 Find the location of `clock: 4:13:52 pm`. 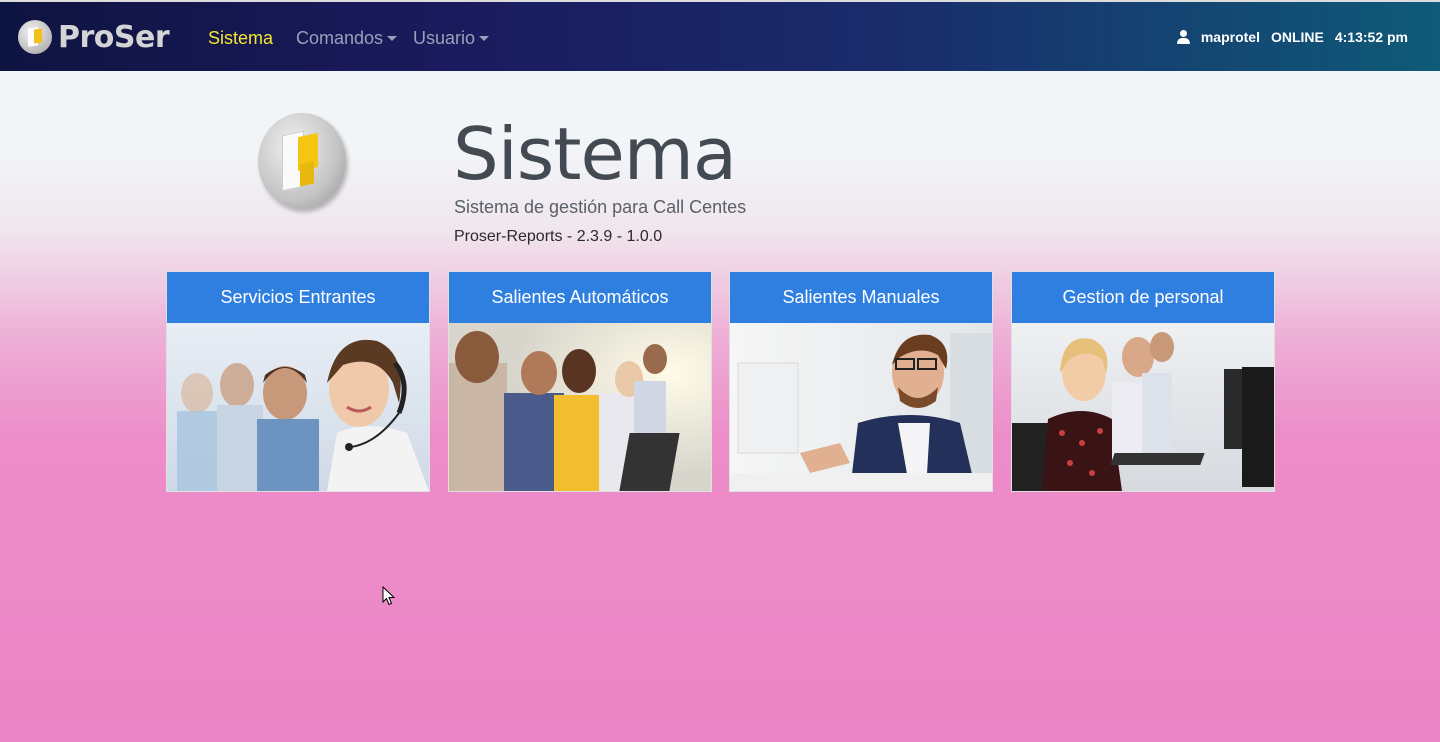

clock: 4:13:52 pm is located at coordinates (1371, 37).